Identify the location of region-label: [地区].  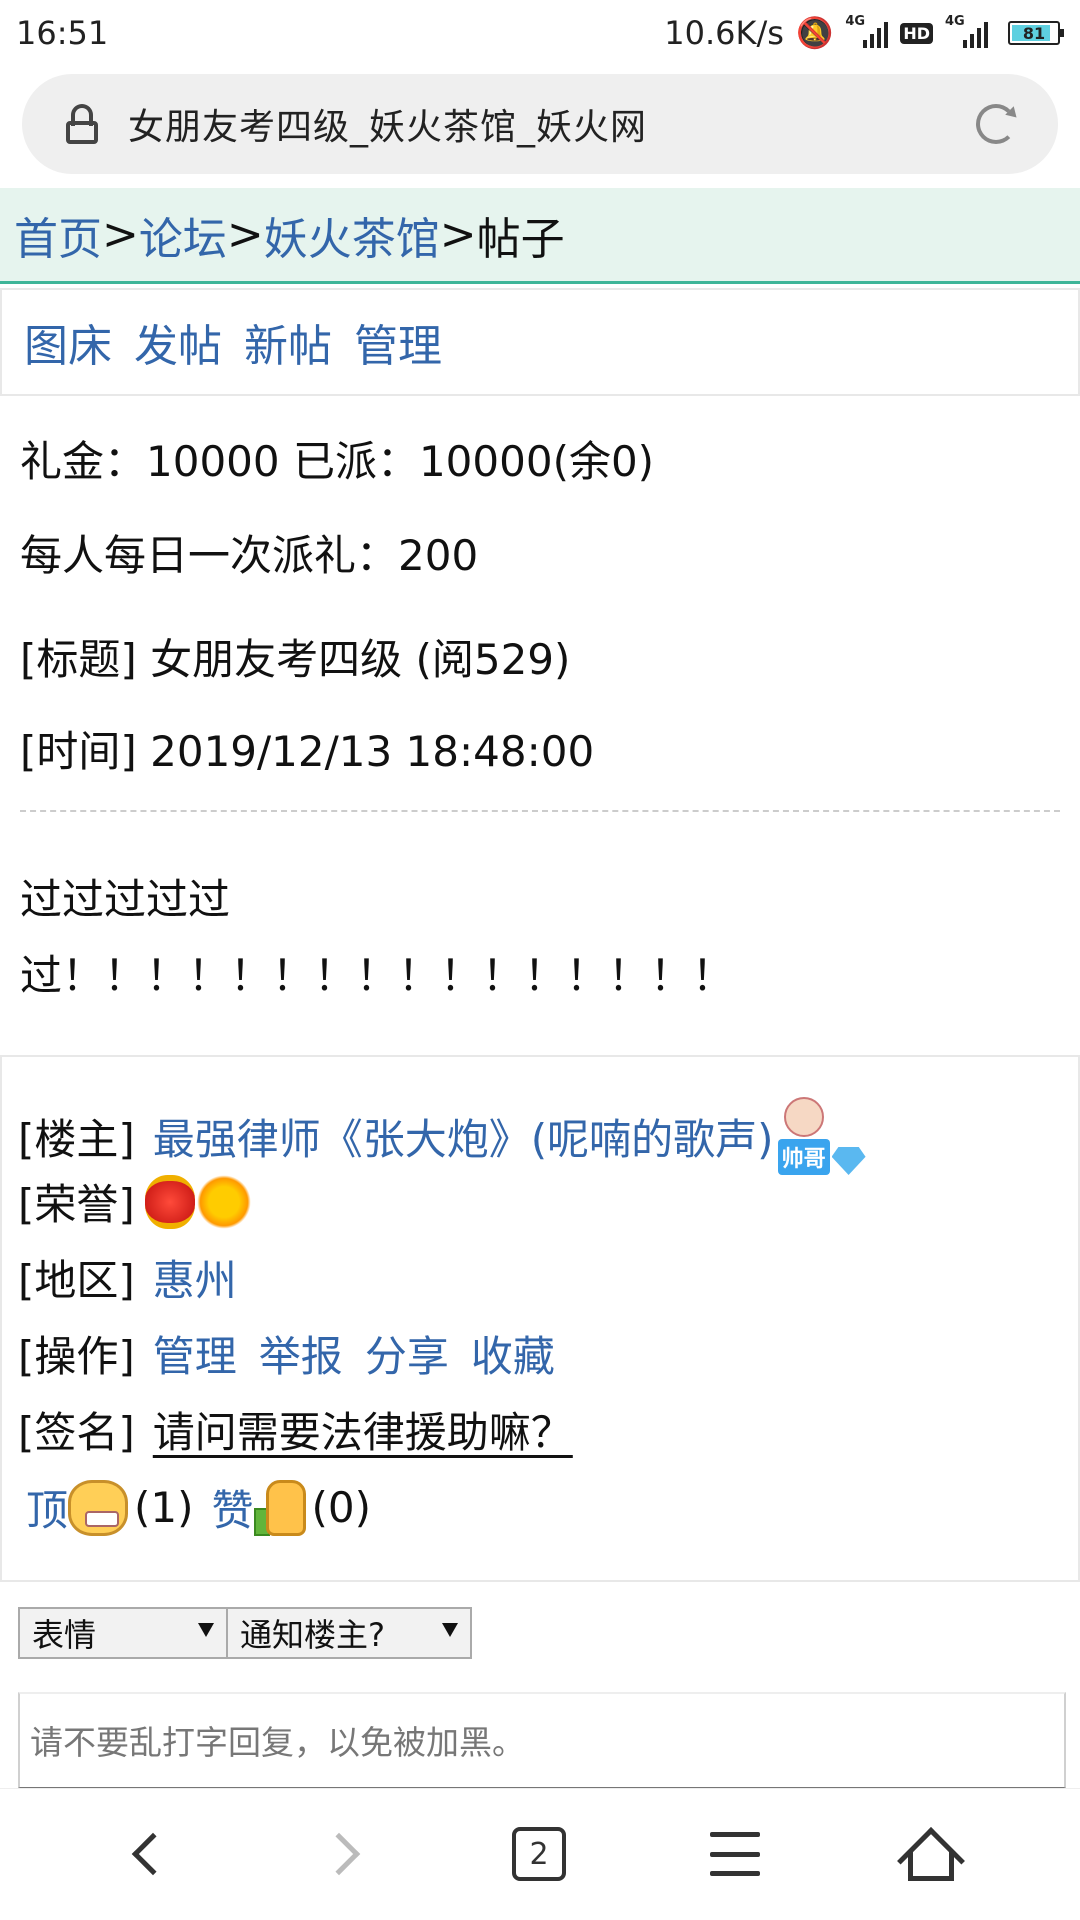
(76, 1280).